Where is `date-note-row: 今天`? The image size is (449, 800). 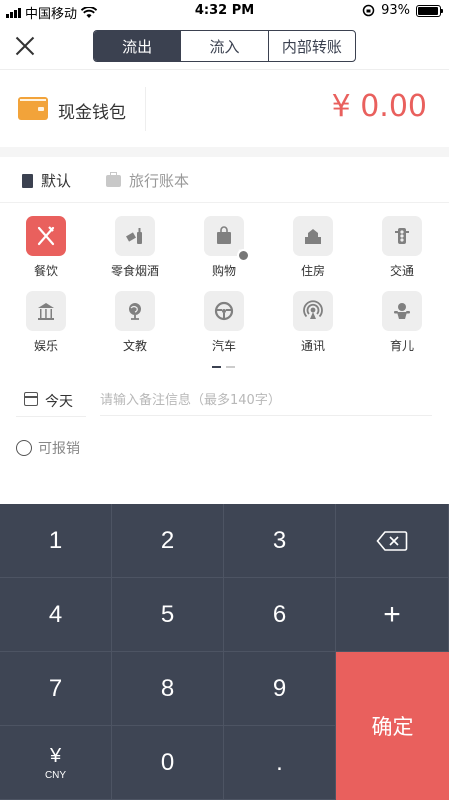 date-note-row: 今天 is located at coordinates (224, 400).